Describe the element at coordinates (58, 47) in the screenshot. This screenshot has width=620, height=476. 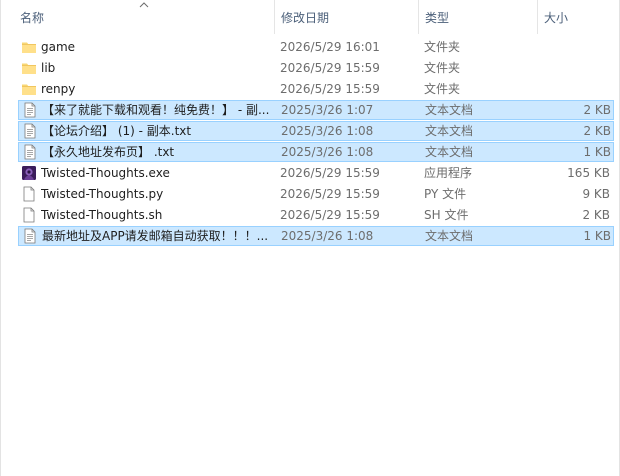
I see `file-name: game` at that location.